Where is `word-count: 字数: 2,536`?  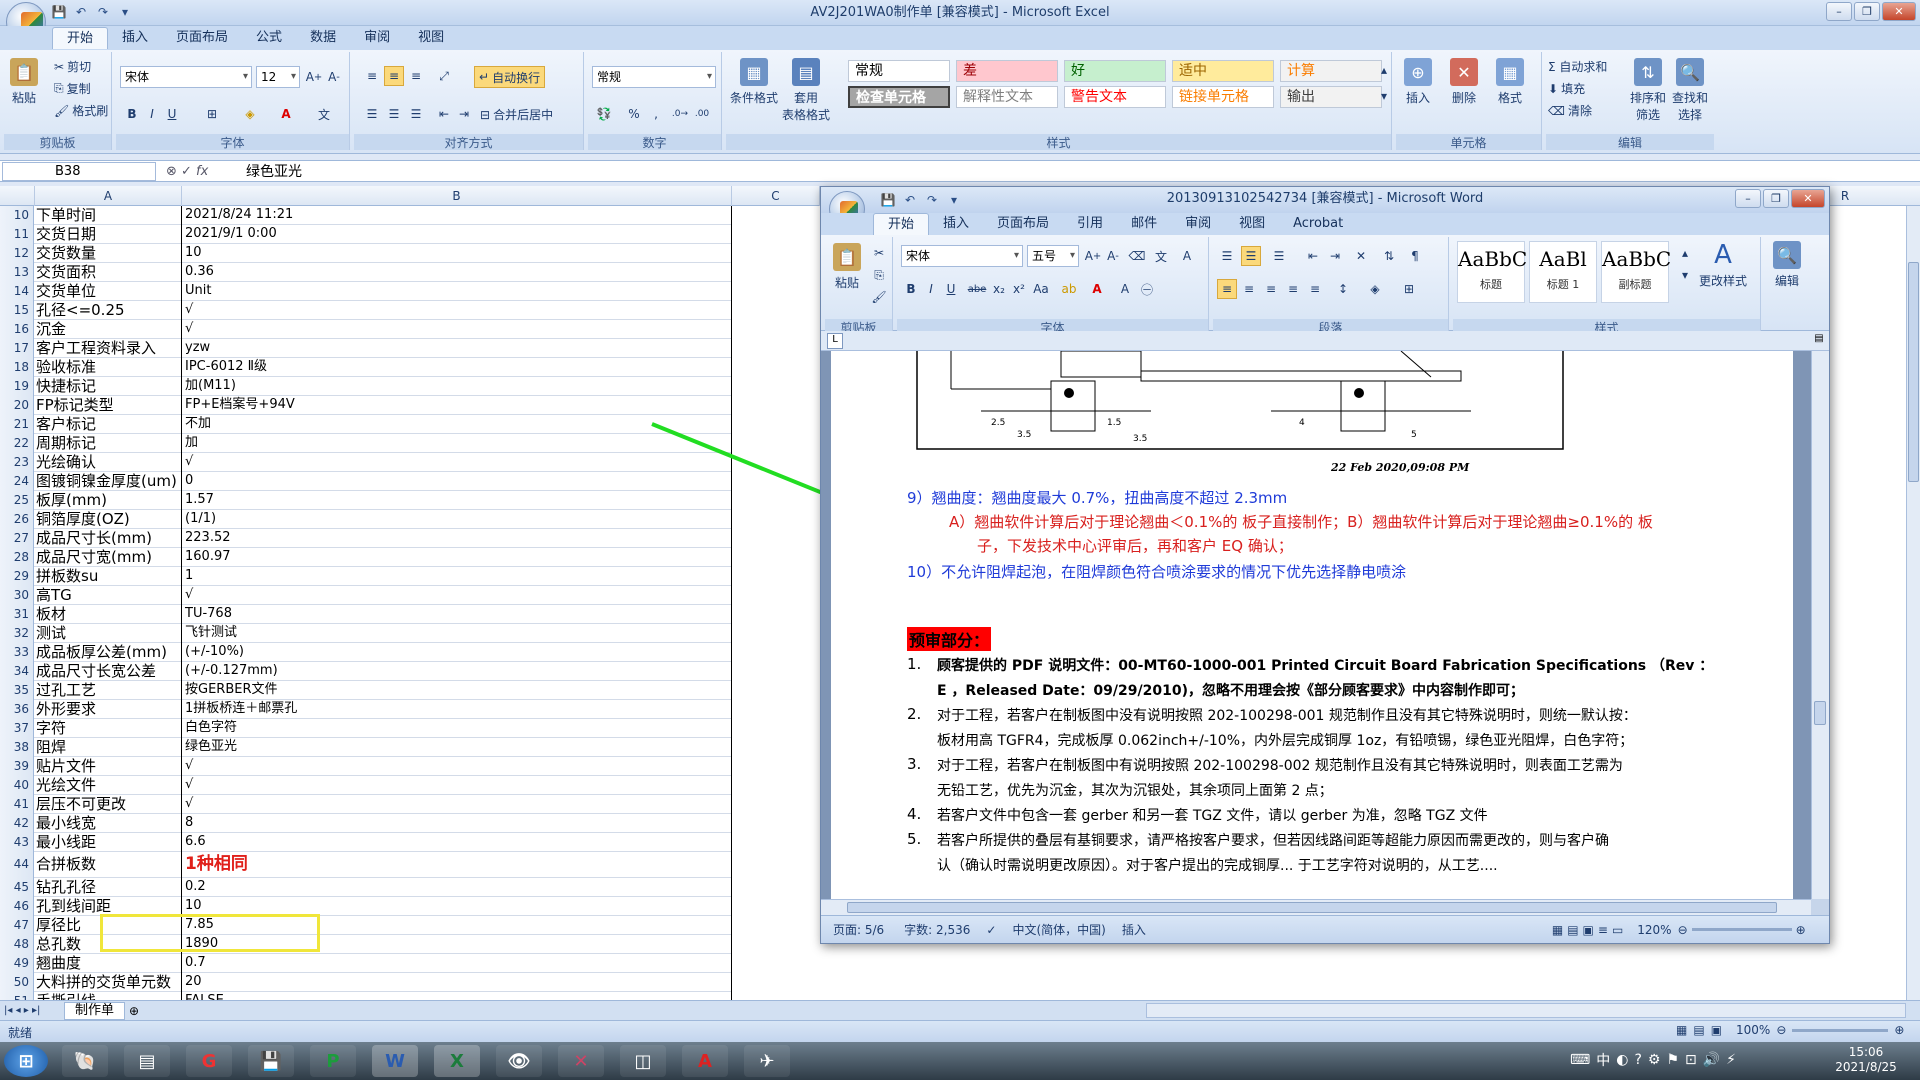 word-count: 字数: 2,536 is located at coordinates (937, 929).